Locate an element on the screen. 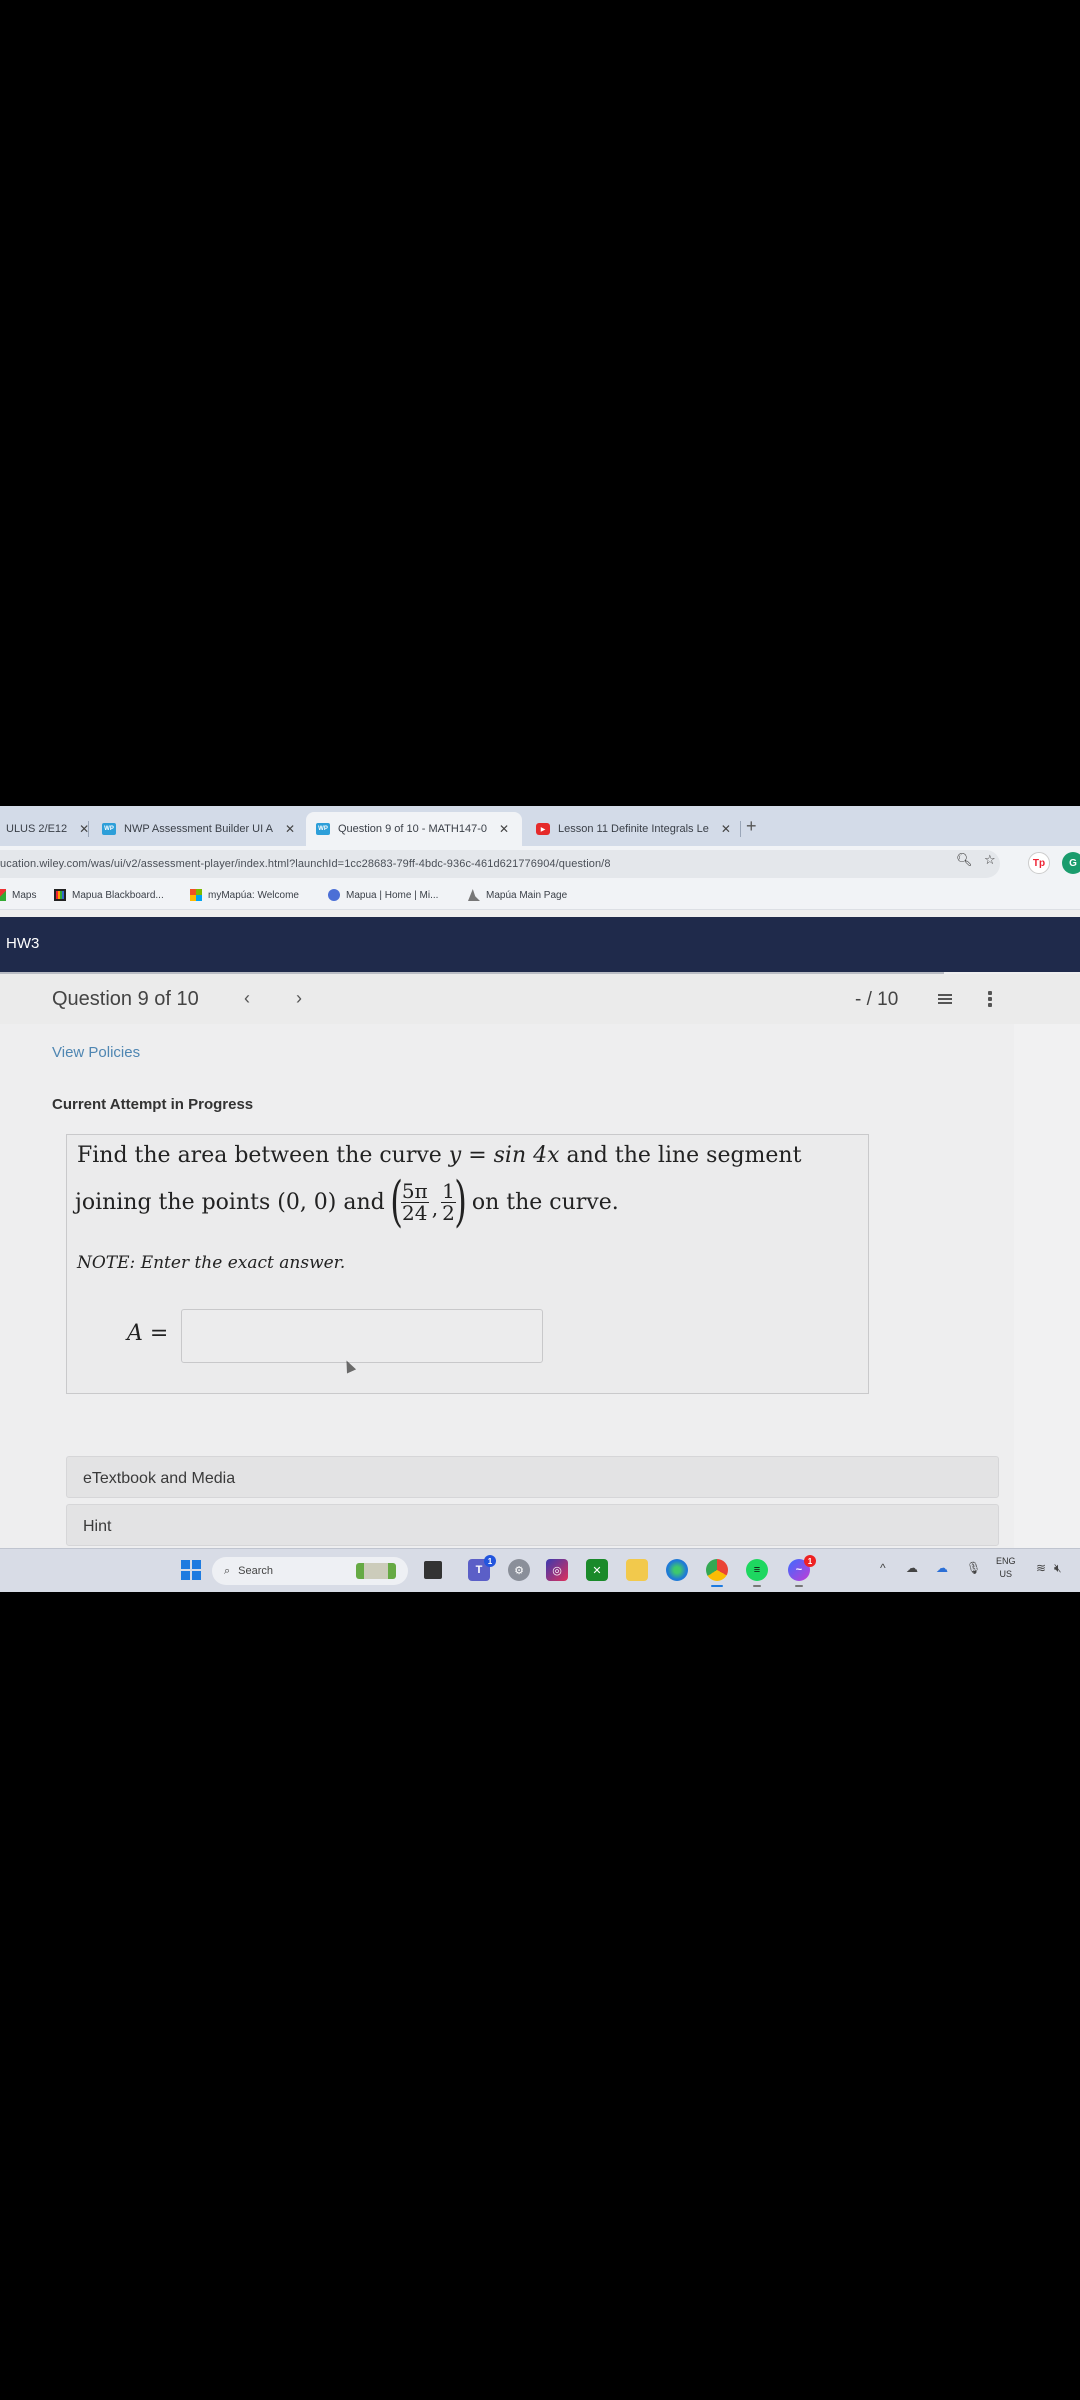  tab-calculus: ULUS 2/E12 ✕ is located at coordinates (49, 829).